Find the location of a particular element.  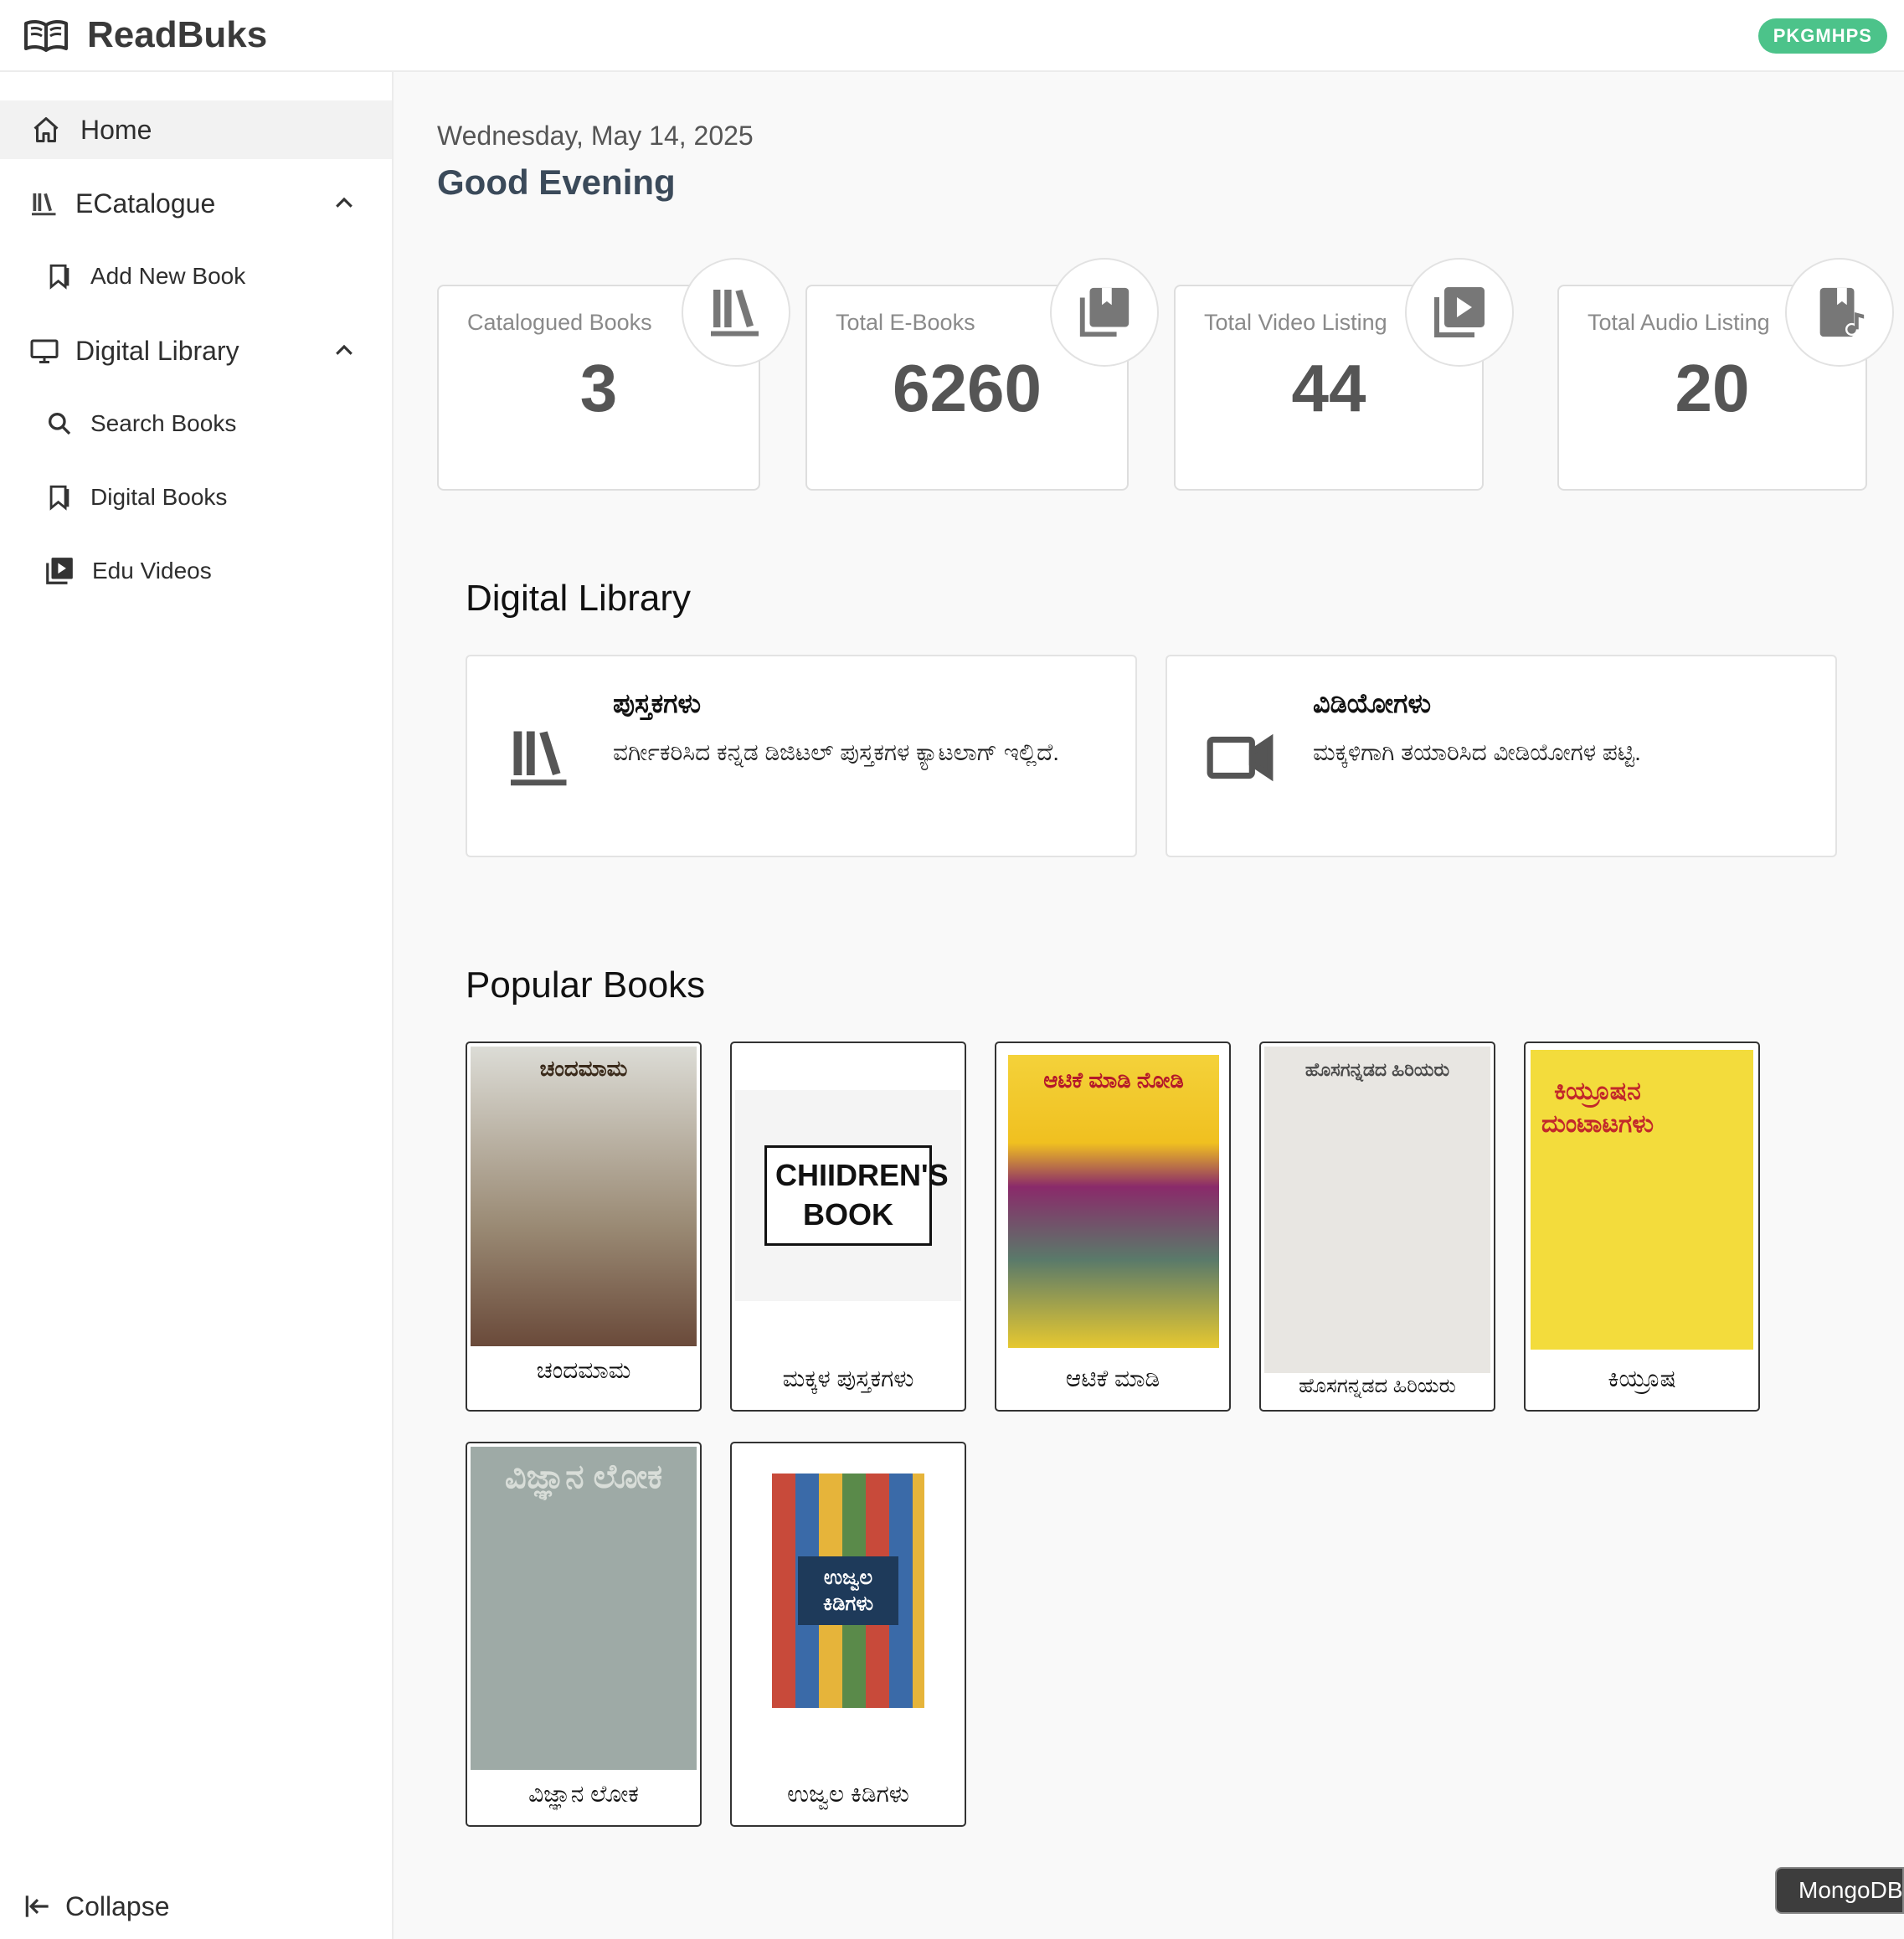

stat-card-total-audio-listing: Total Audio Listing 20 is located at coordinates (1725, 375).